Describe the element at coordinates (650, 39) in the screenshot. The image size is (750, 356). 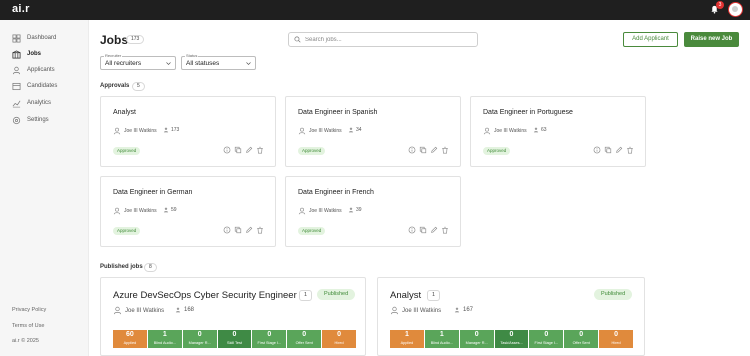
I see `add-applicant-button: Add Applicant` at that location.